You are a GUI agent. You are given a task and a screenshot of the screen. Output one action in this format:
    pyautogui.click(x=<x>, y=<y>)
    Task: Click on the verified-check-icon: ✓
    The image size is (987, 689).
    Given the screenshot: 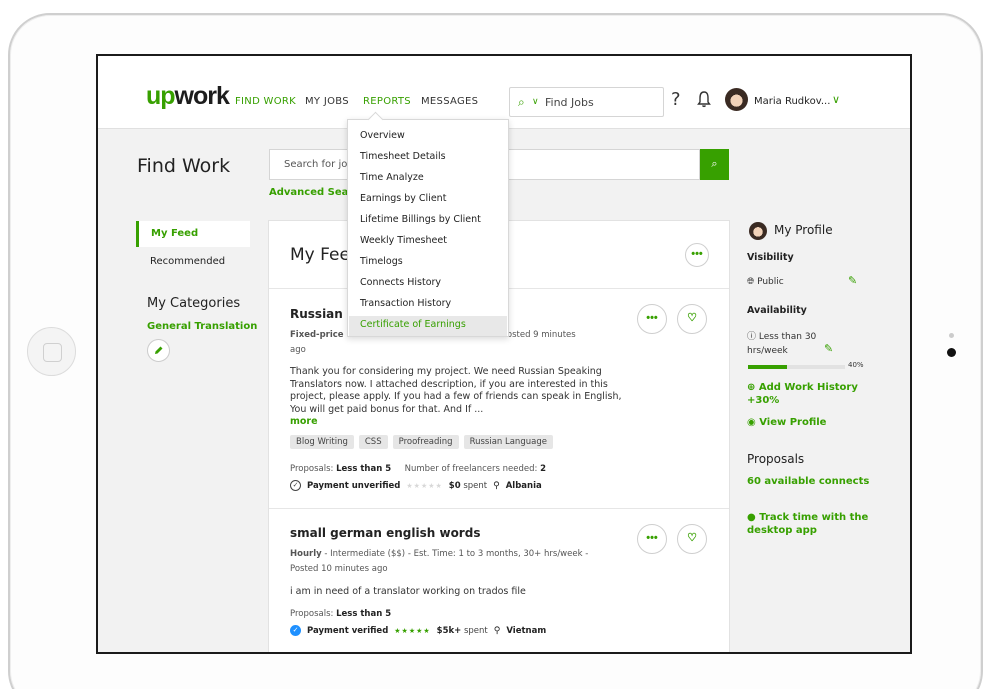 What is the action you would take?
    pyautogui.click(x=295, y=630)
    